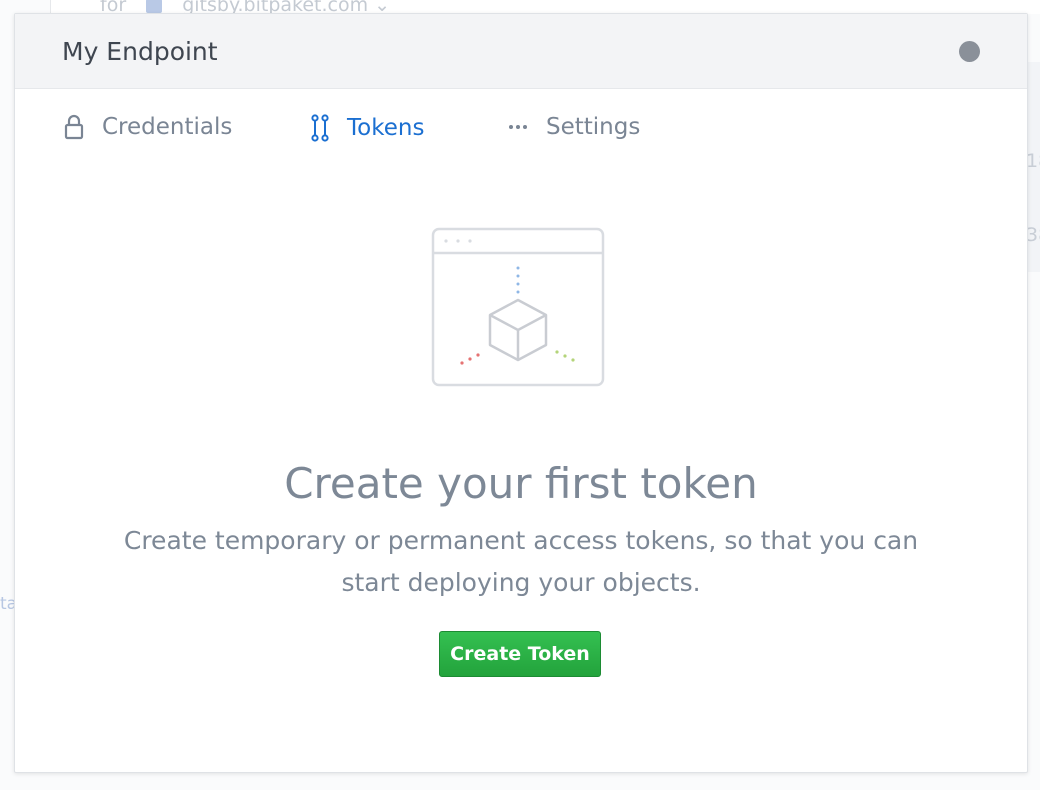 The image size is (1040, 790). Describe the element at coordinates (518, 309) in the screenshot. I see `empty-state-illustration` at that location.